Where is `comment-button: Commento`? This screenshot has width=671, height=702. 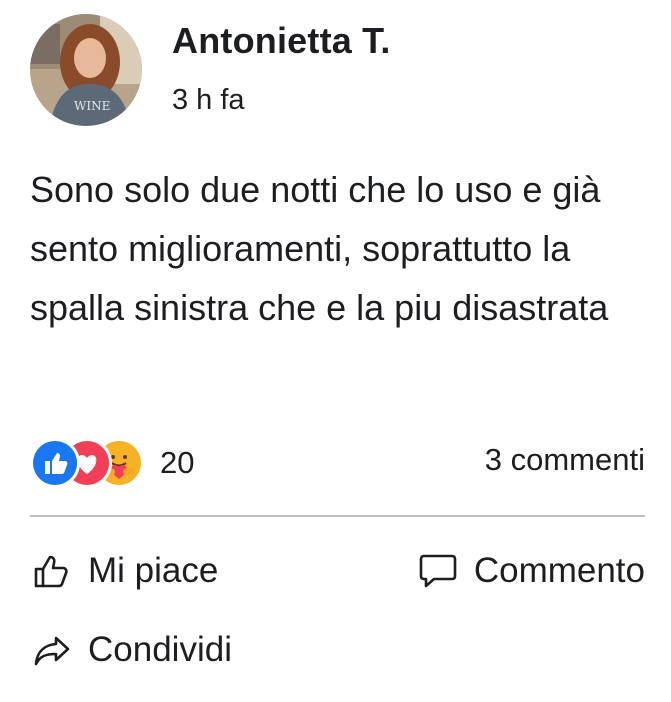 comment-button: Commento is located at coordinates (530, 571).